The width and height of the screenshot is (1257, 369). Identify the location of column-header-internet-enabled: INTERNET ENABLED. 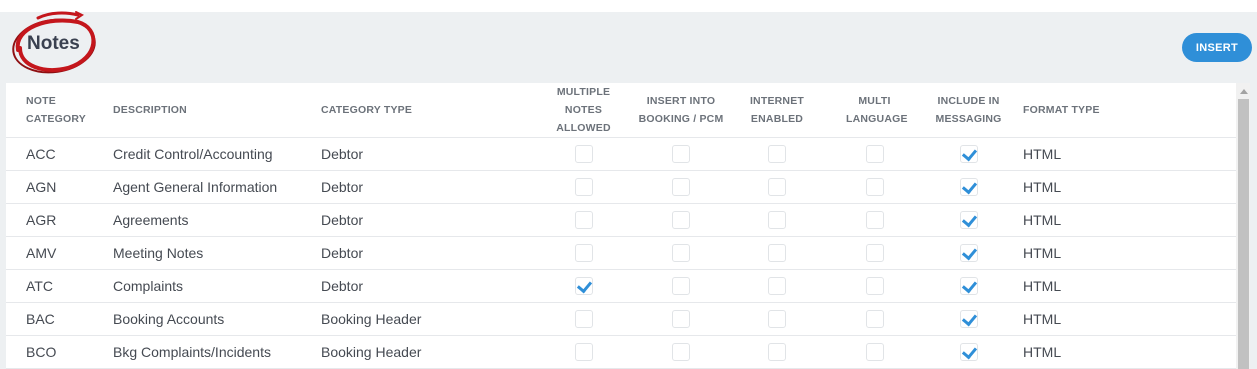
(777, 110).